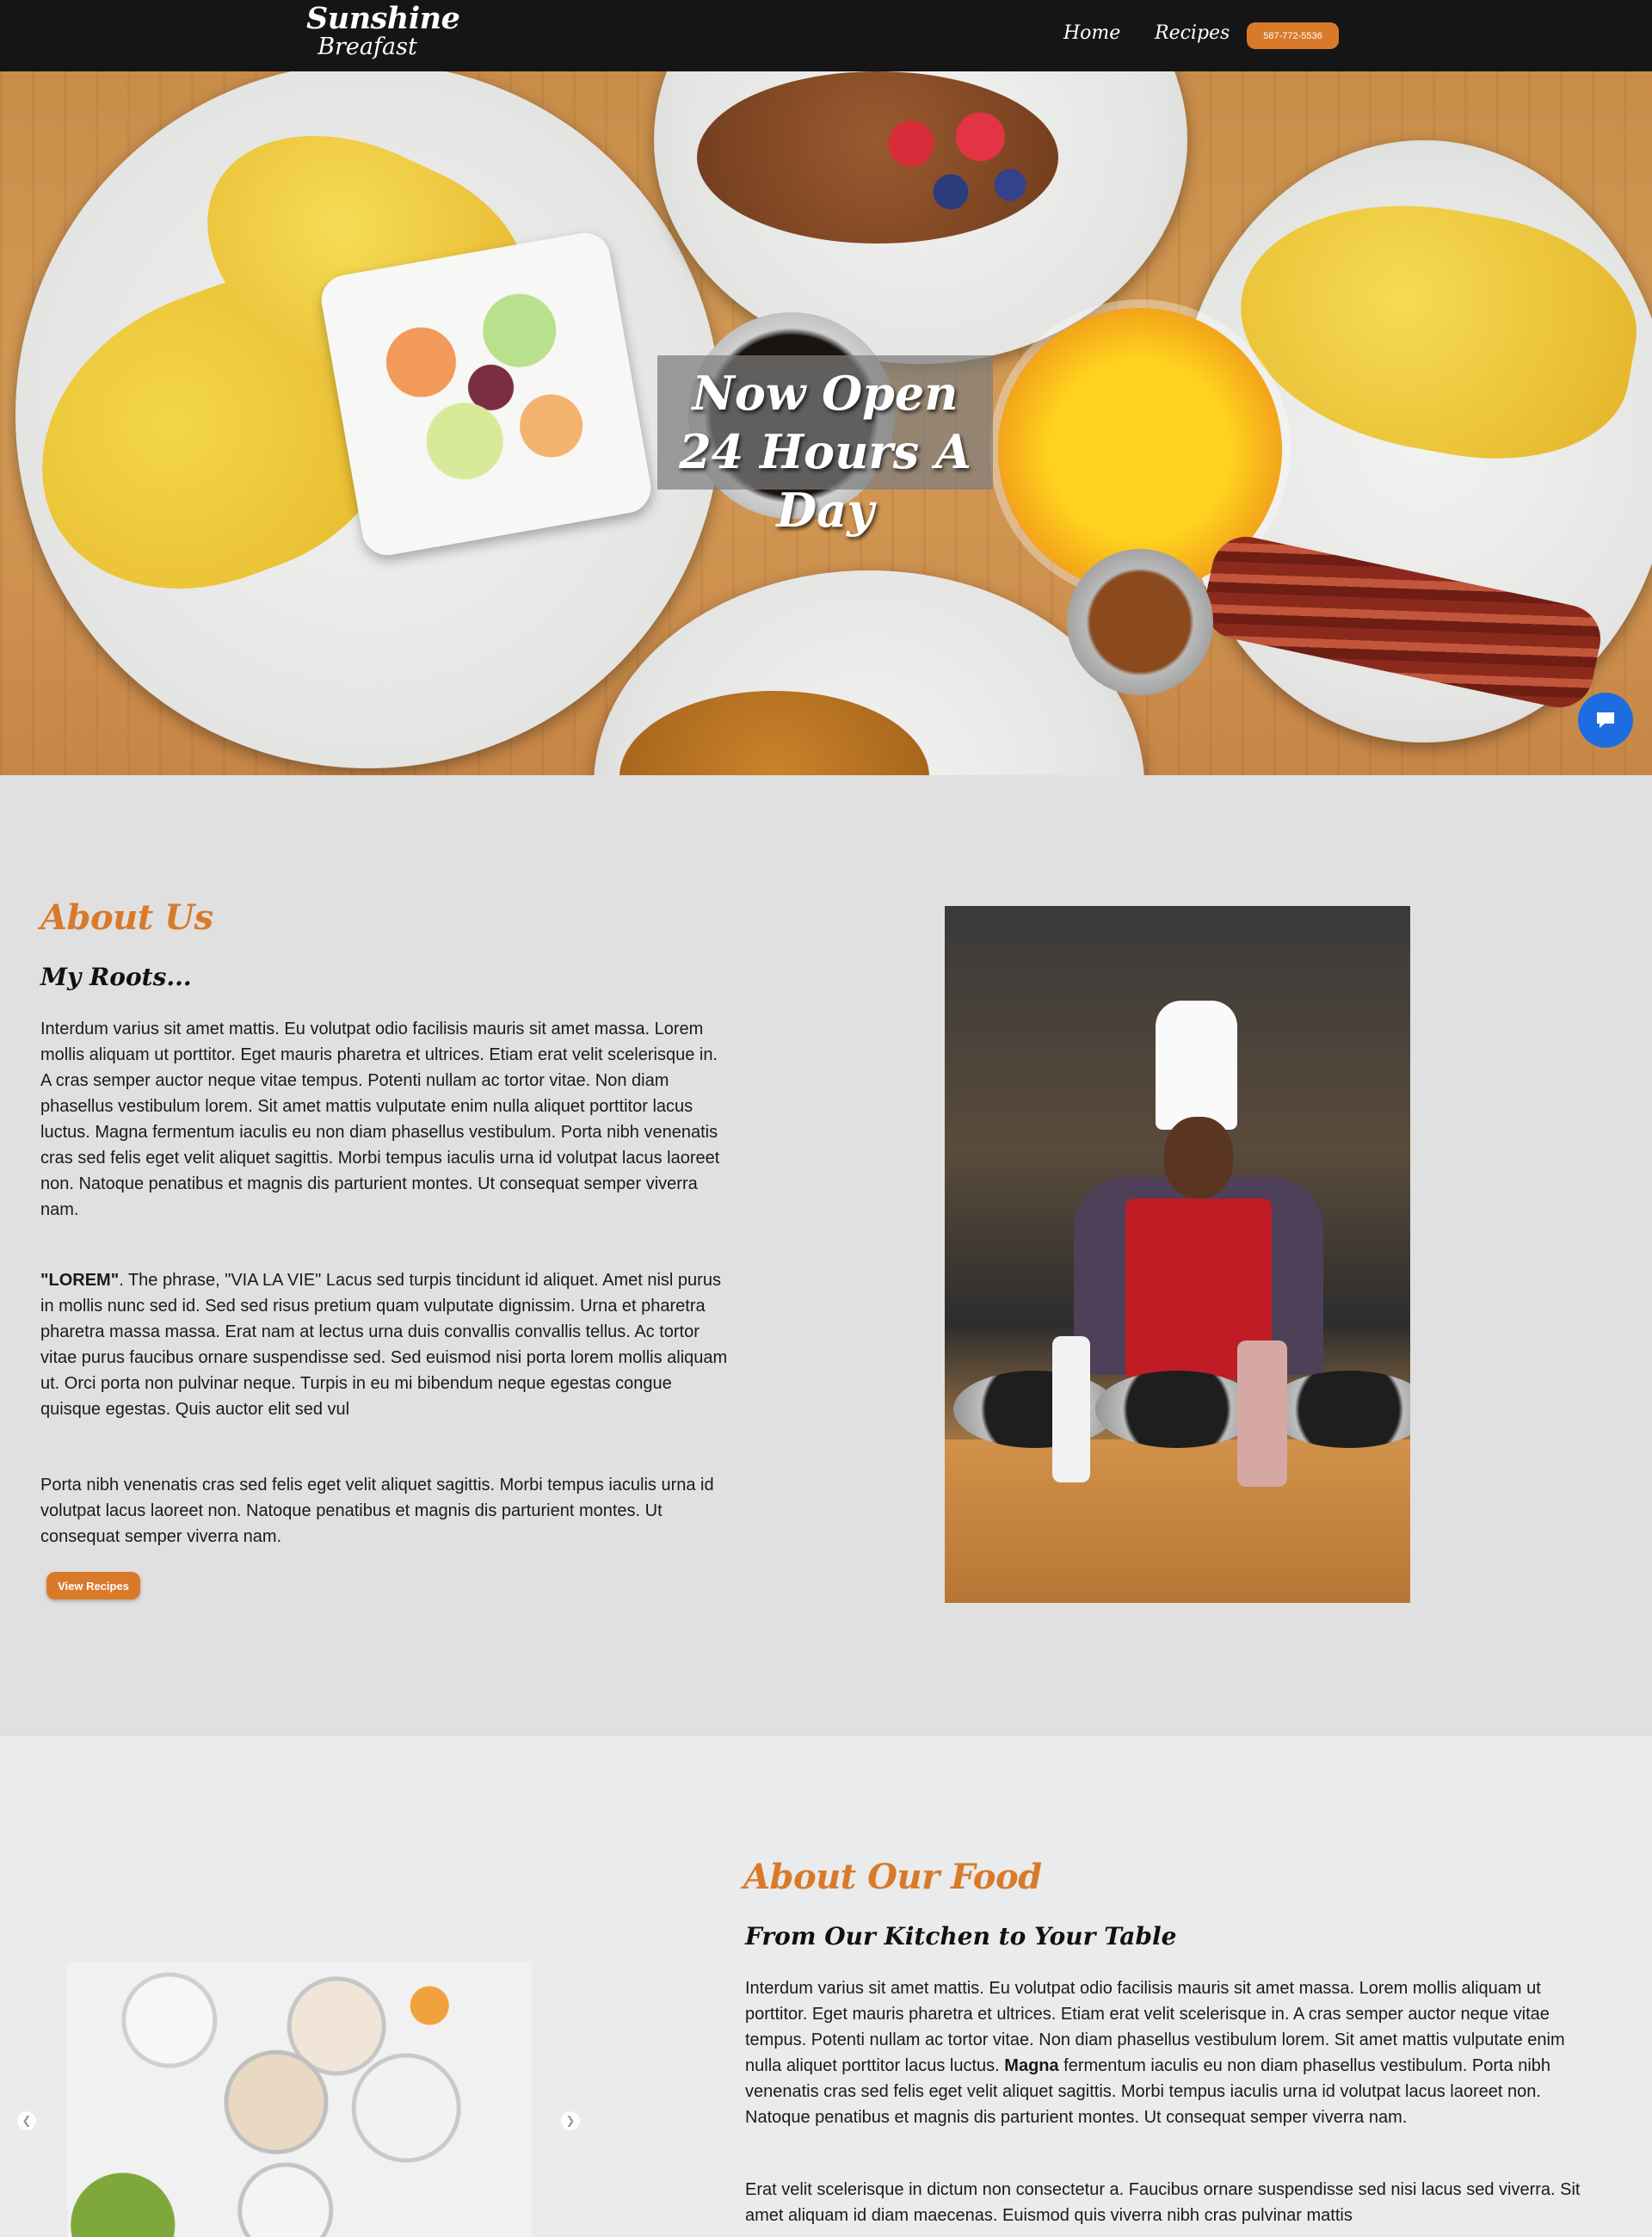  What do you see at coordinates (1177, 1521) in the screenshot?
I see `stove-counter` at bounding box center [1177, 1521].